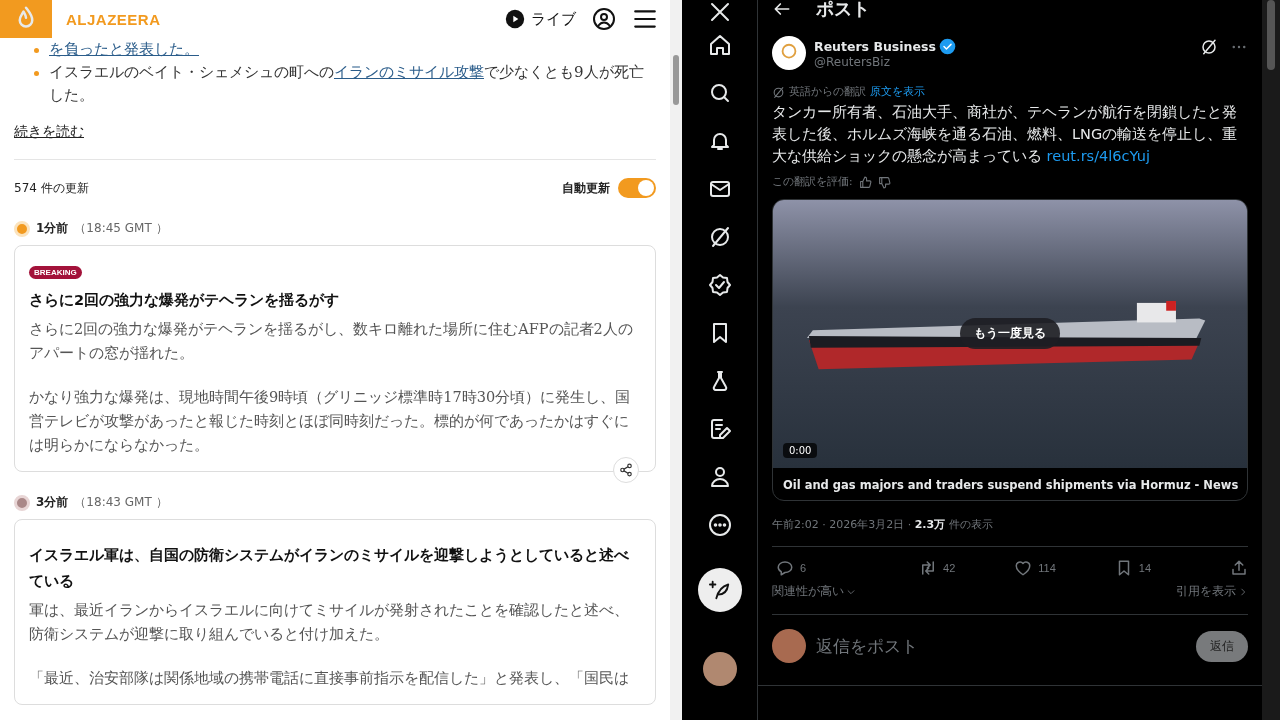 The height and width of the screenshot is (720, 1280). Describe the element at coordinates (329, 678) in the screenshot. I see `update-paragraph: 「最近、治安部隊は関係地域の携帯電話に直接事前指示を配信した」と発表し、「国民は` at that location.